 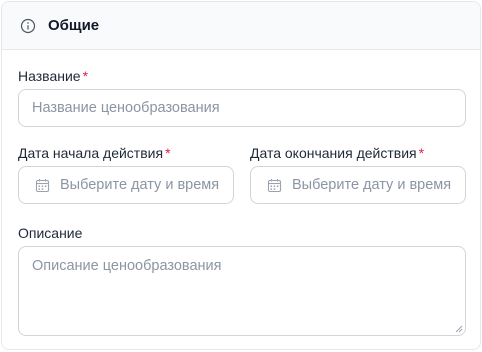 What do you see at coordinates (242, 108) in the screenshot?
I see `name-input: Название ценообразования` at bounding box center [242, 108].